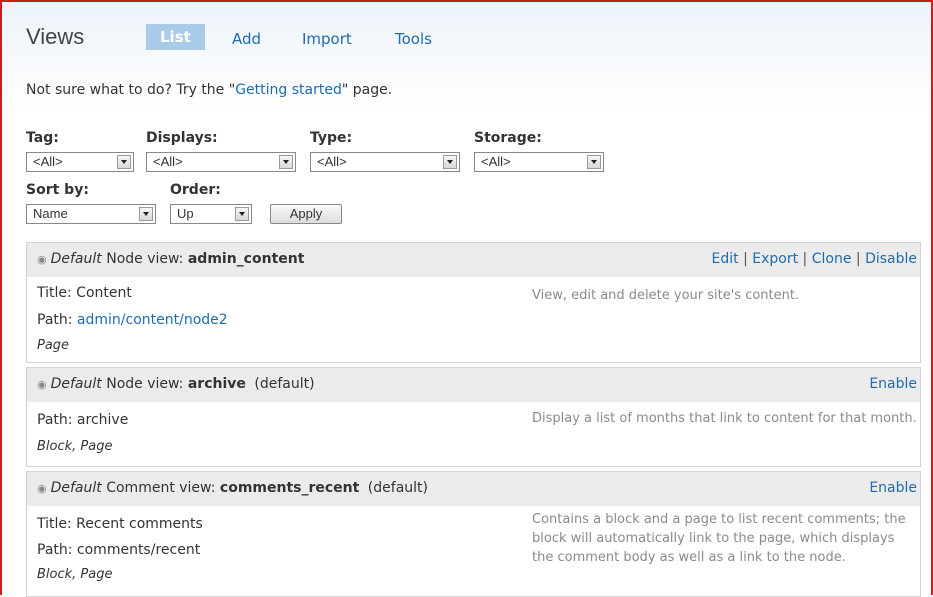 Image resolution: width=933 pixels, height=597 pixels. Describe the element at coordinates (42, 138) in the screenshot. I see `tag-filter-label: Tag:` at that location.